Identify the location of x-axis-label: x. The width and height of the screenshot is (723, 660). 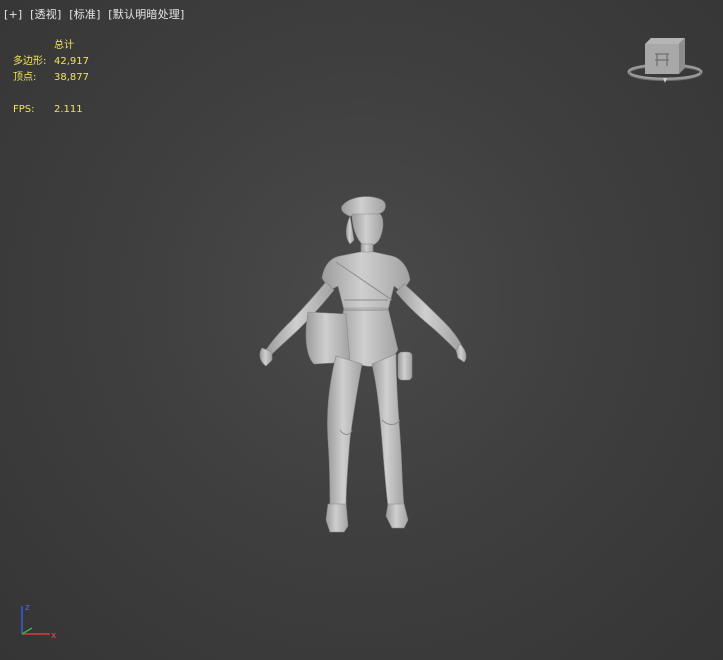
(54, 636).